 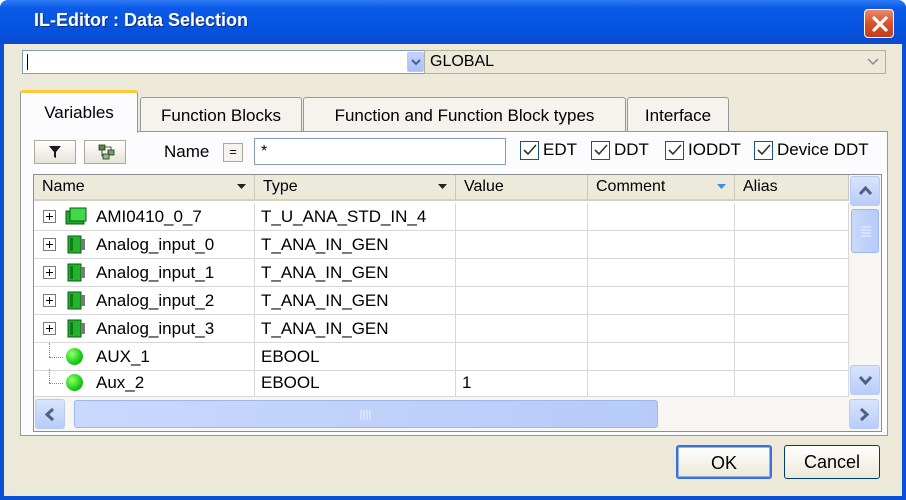 I want to click on chevron-right-icon, so click(x=864, y=414).